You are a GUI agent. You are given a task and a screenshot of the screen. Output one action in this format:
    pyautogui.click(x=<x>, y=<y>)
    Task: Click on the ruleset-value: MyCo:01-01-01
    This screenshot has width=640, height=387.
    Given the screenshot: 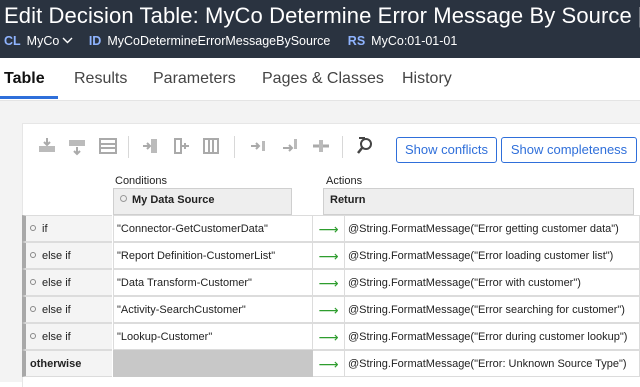 What is the action you would take?
    pyautogui.click(x=414, y=41)
    